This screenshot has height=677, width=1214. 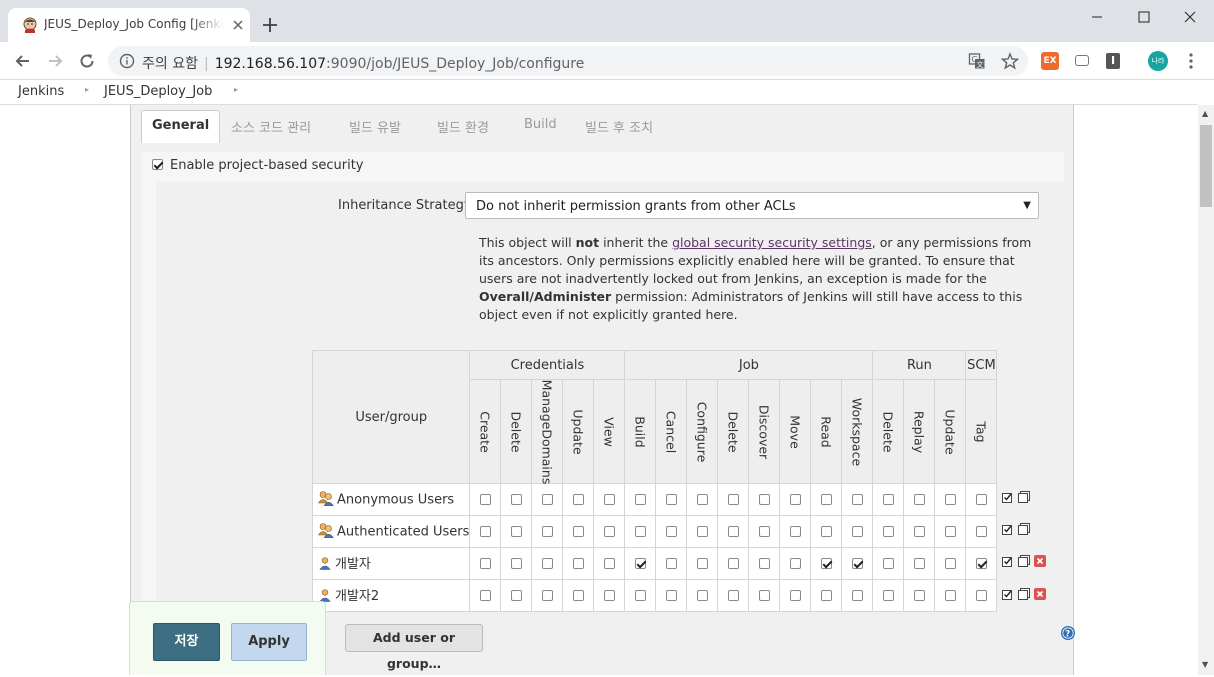 I want to click on close-window-icon, so click(x=1190, y=17).